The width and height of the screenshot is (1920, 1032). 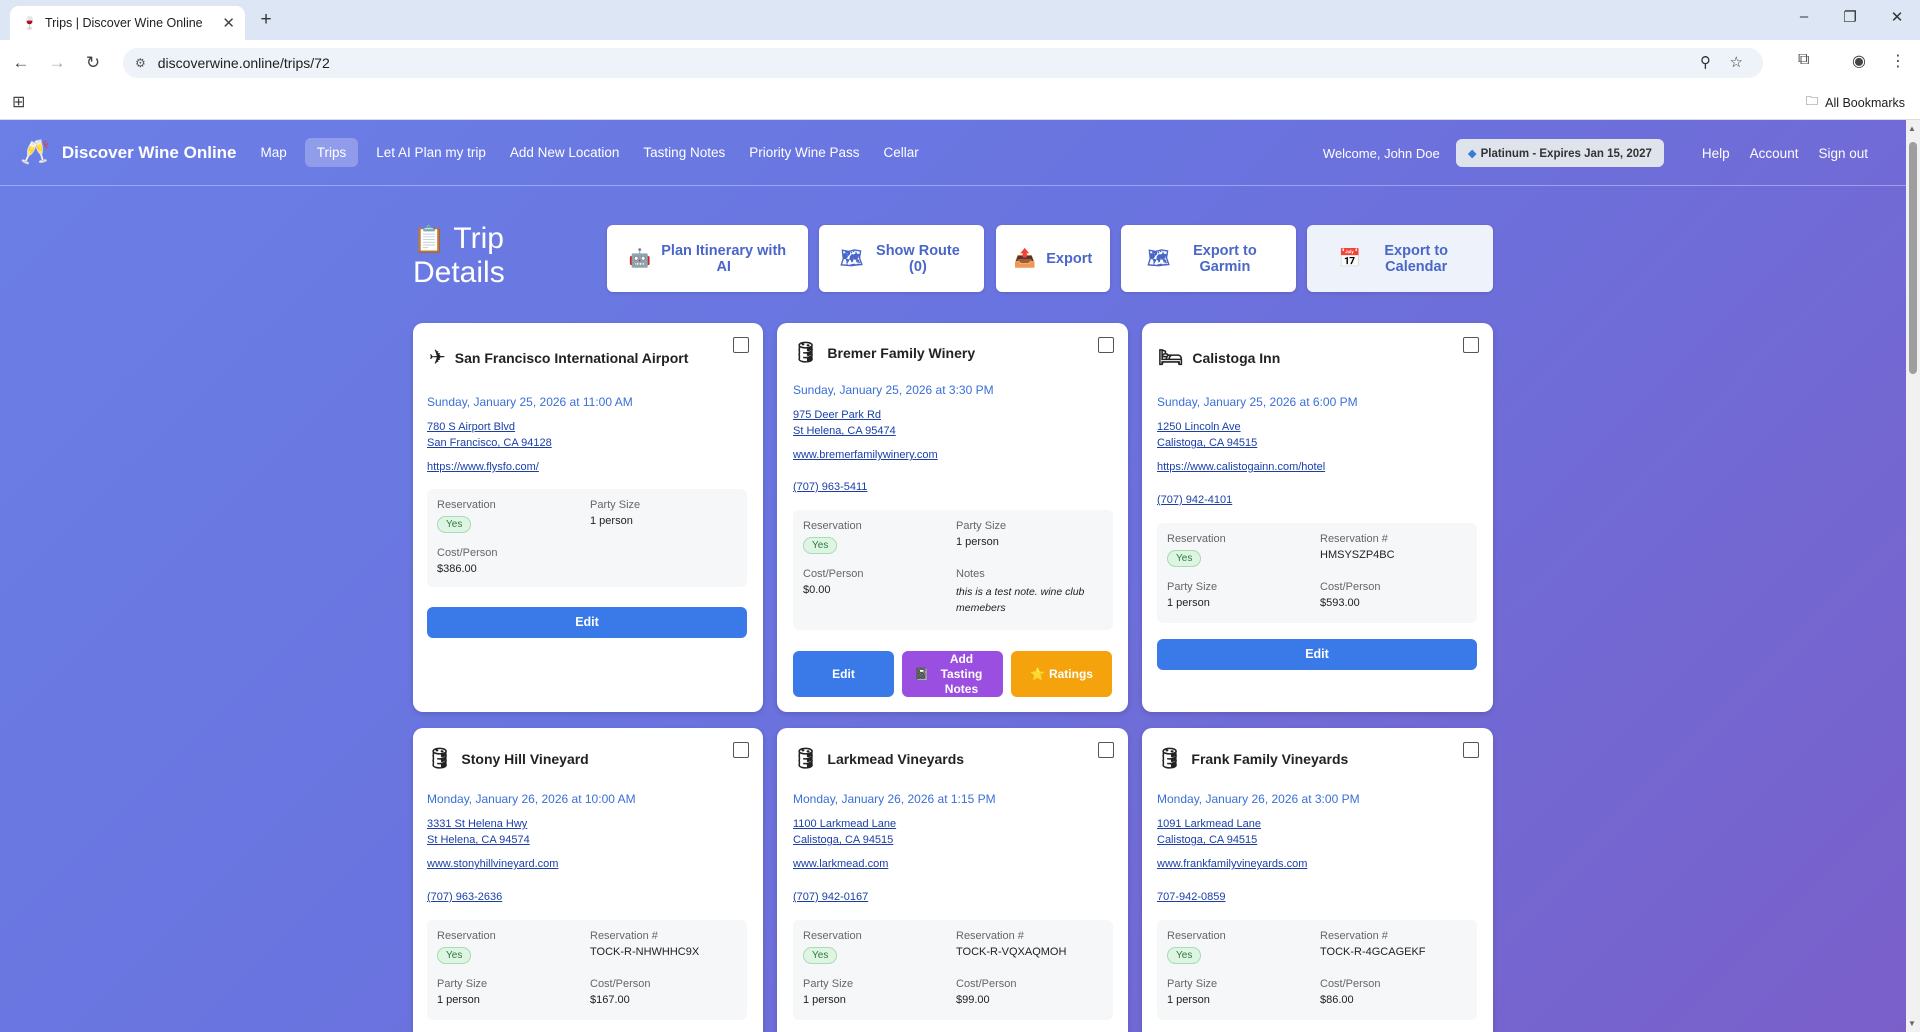 What do you see at coordinates (806, 353) in the screenshot?
I see `barrel-icon: 🛢` at bounding box center [806, 353].